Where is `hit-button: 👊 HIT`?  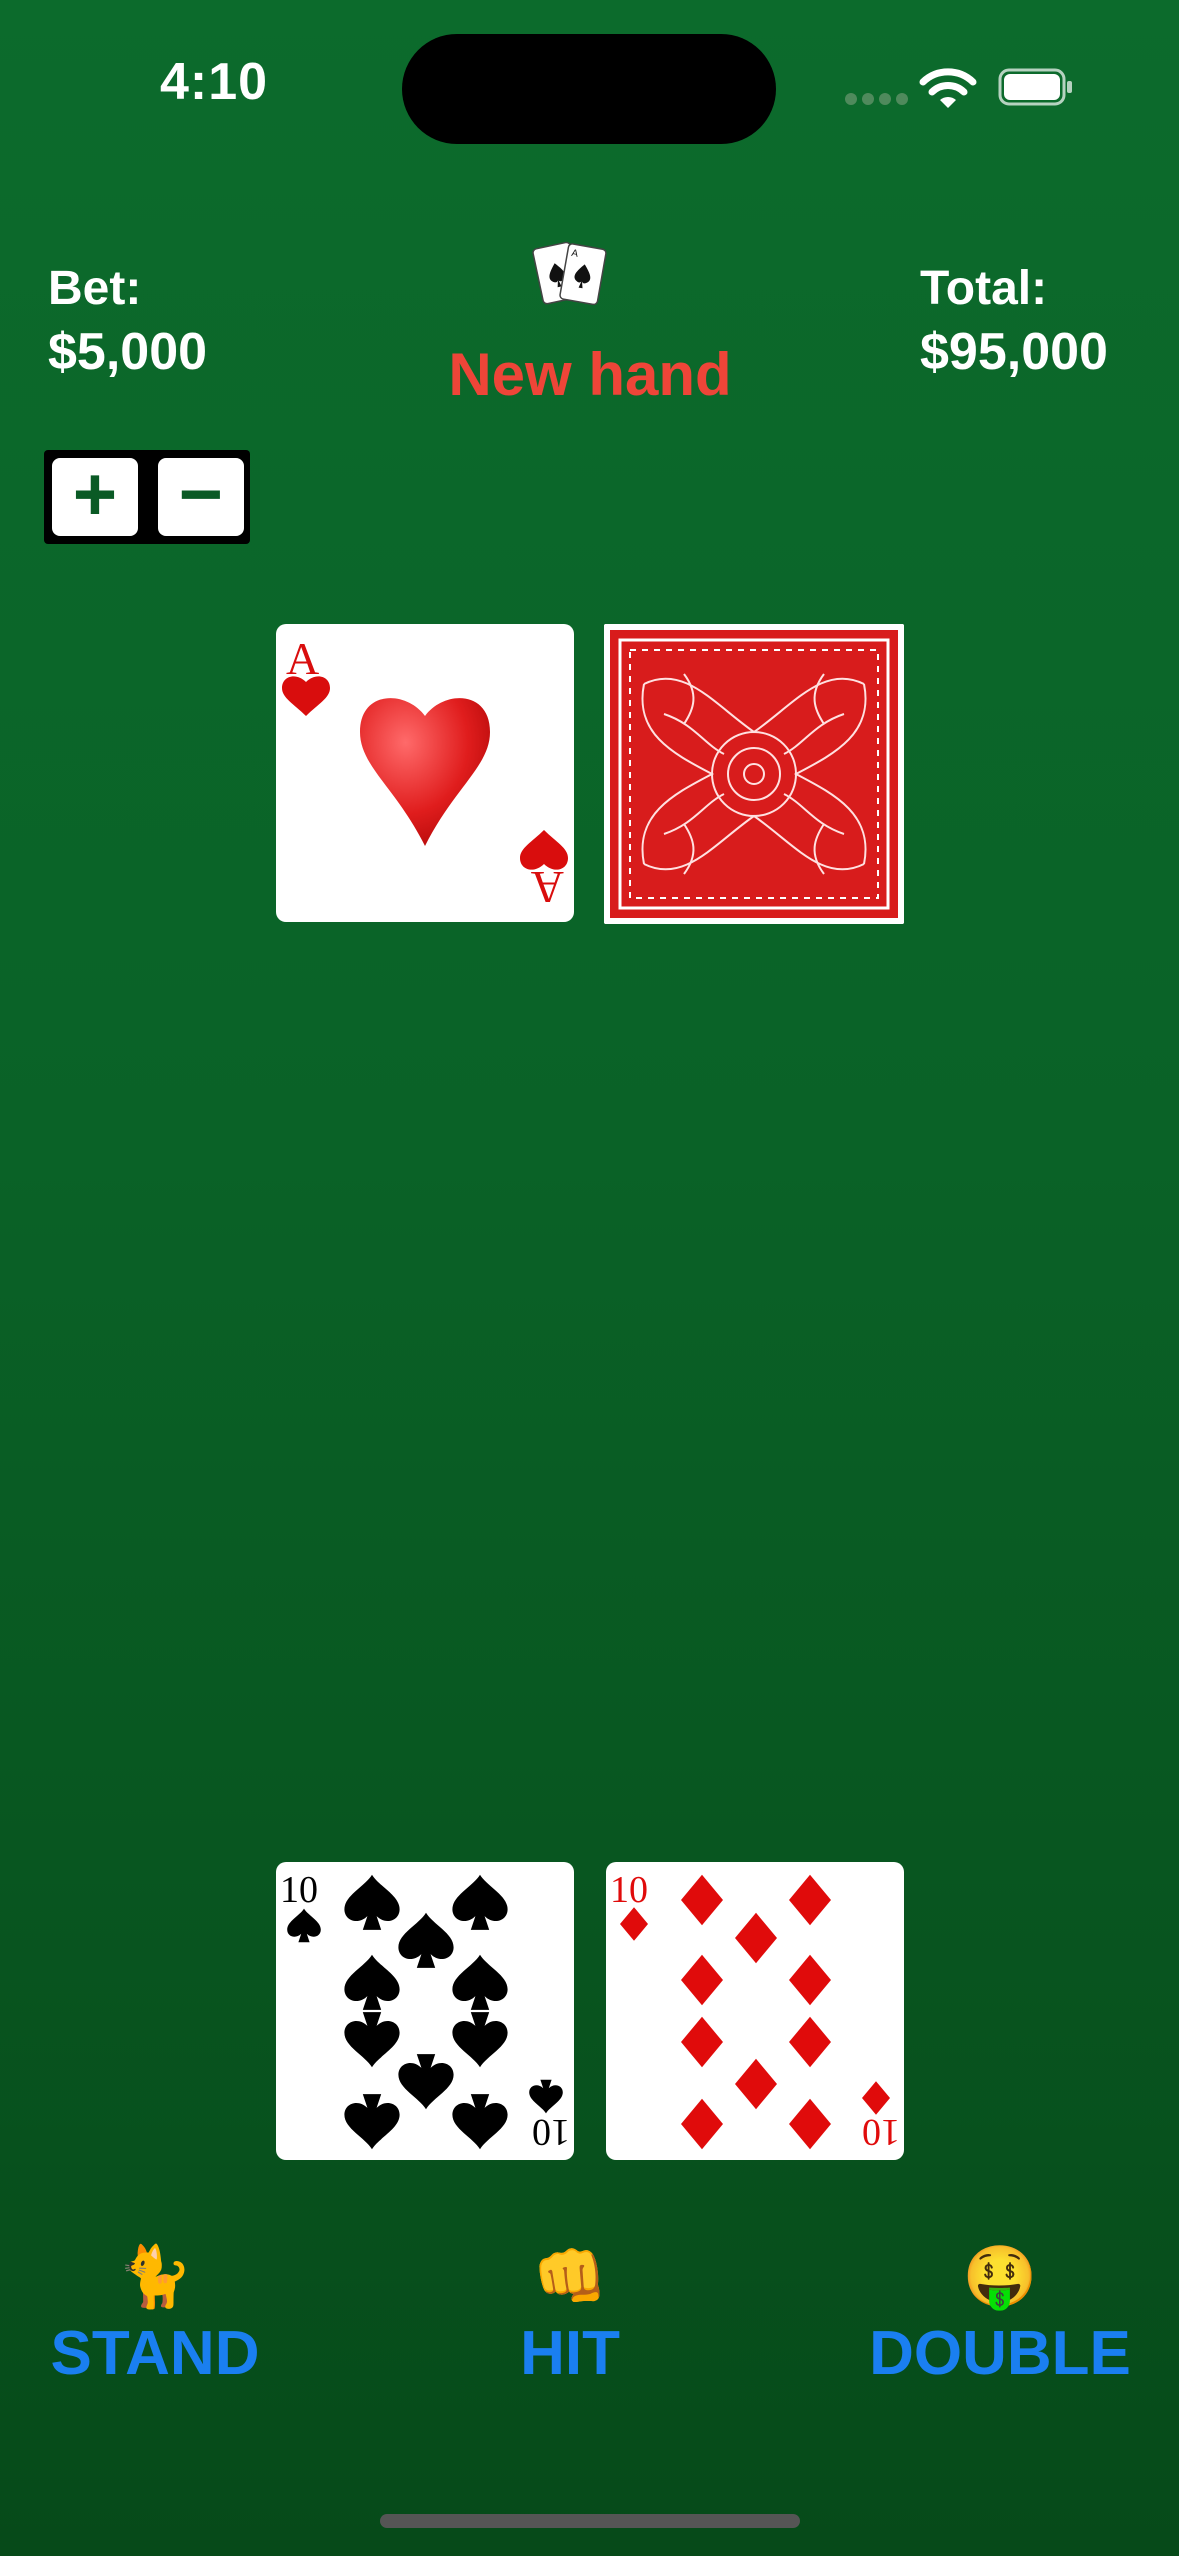 hit-button: 👊 HIT is located at coordinates (570, 2315).